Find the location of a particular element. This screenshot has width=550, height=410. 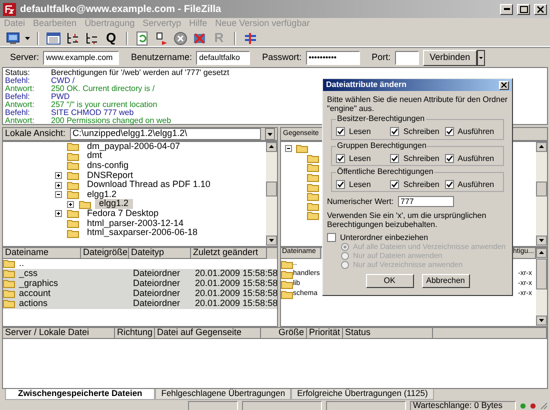

queue-icon is located at coordinates (161, 38).